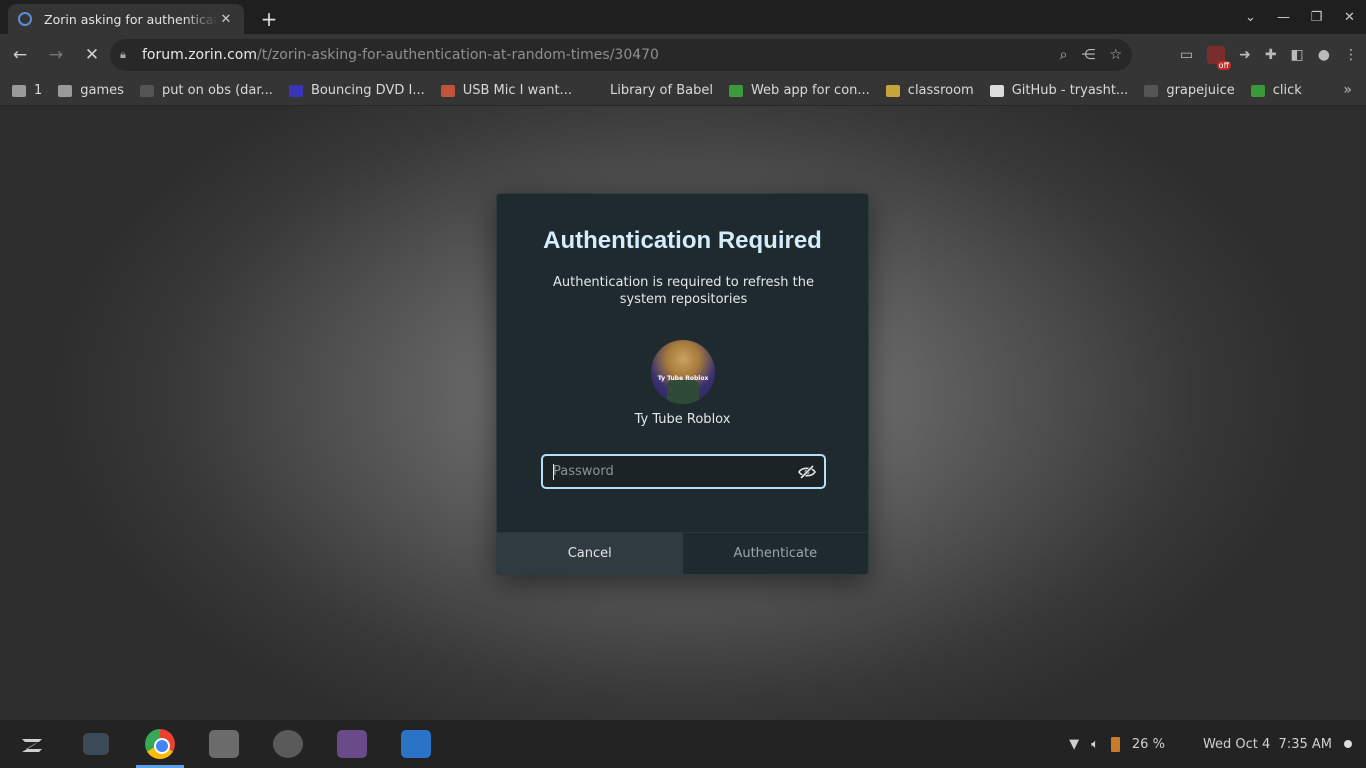  What do you see at coordinates (775, 553) in the screenshot?
I see `authenticate-button: Authenticate` at bounding box center [775, 553].